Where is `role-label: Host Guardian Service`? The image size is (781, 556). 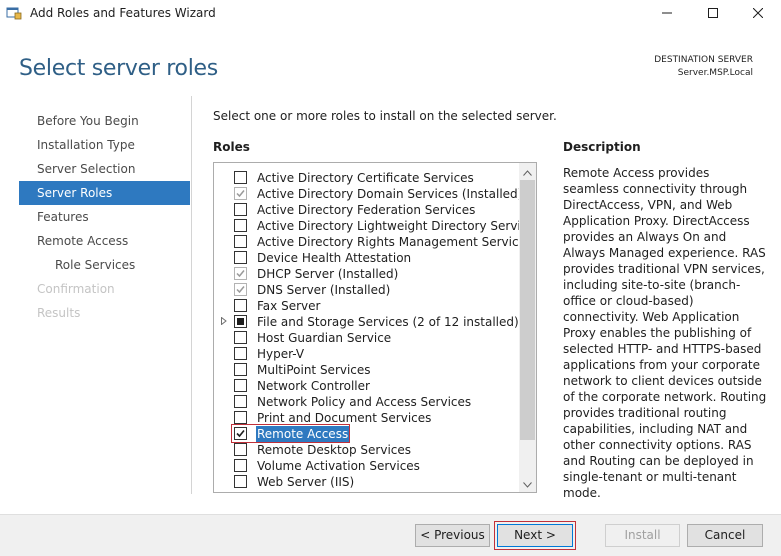 role-label: Host Guardian Service is located at coordinates (324, 338).